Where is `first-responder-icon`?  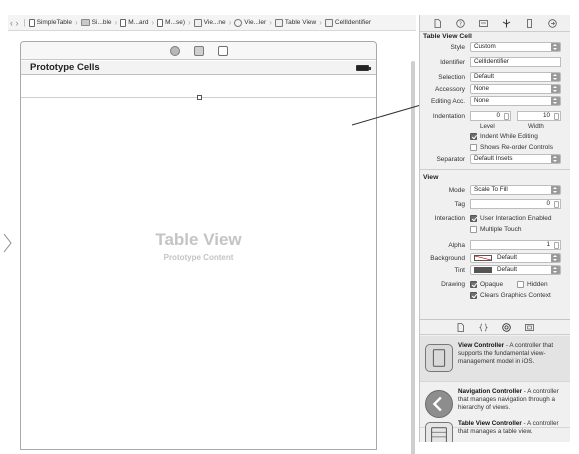 first-responder-icon is located at coordinates (198, 50).